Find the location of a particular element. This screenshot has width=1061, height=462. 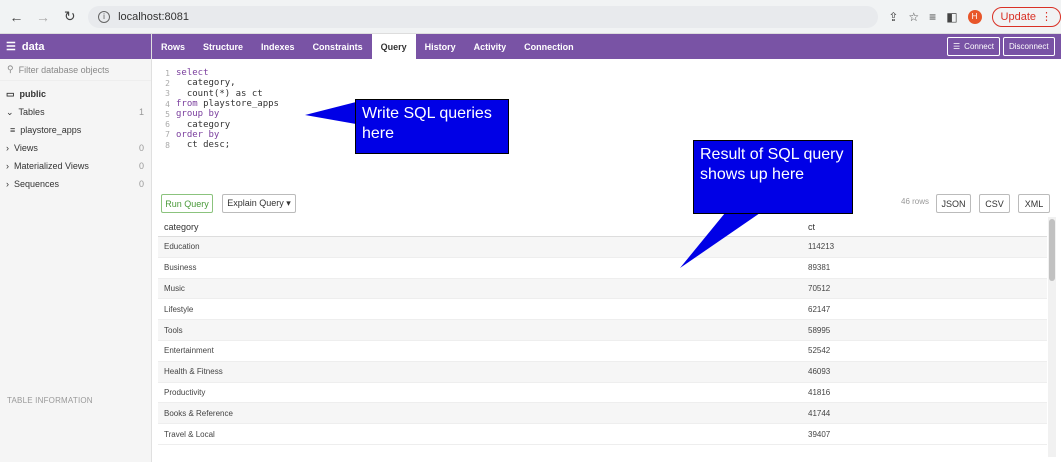

write-sql-callout-text: Write SQL queries here is located at coordinates (427, 123).